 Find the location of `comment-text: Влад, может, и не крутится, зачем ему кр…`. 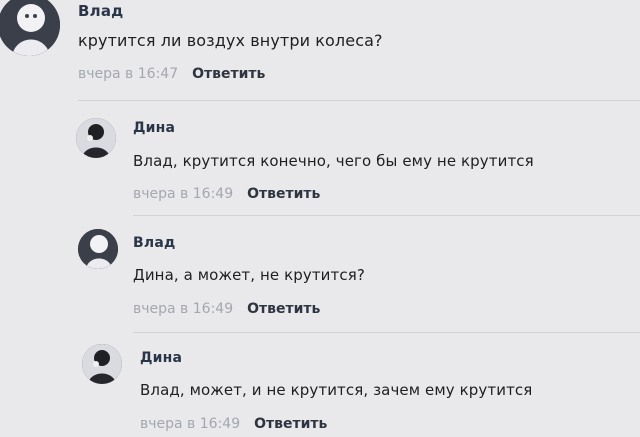

comment-text: Влад, может, и не крутится, зачем ему кр… is located at coordinates (336, 390).